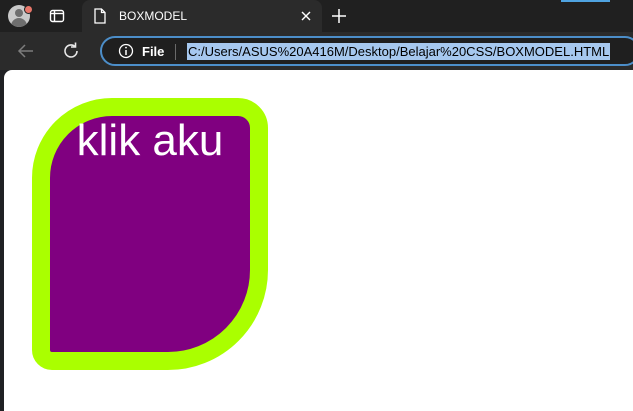  I want to click on close-icon, so click(306, 18).